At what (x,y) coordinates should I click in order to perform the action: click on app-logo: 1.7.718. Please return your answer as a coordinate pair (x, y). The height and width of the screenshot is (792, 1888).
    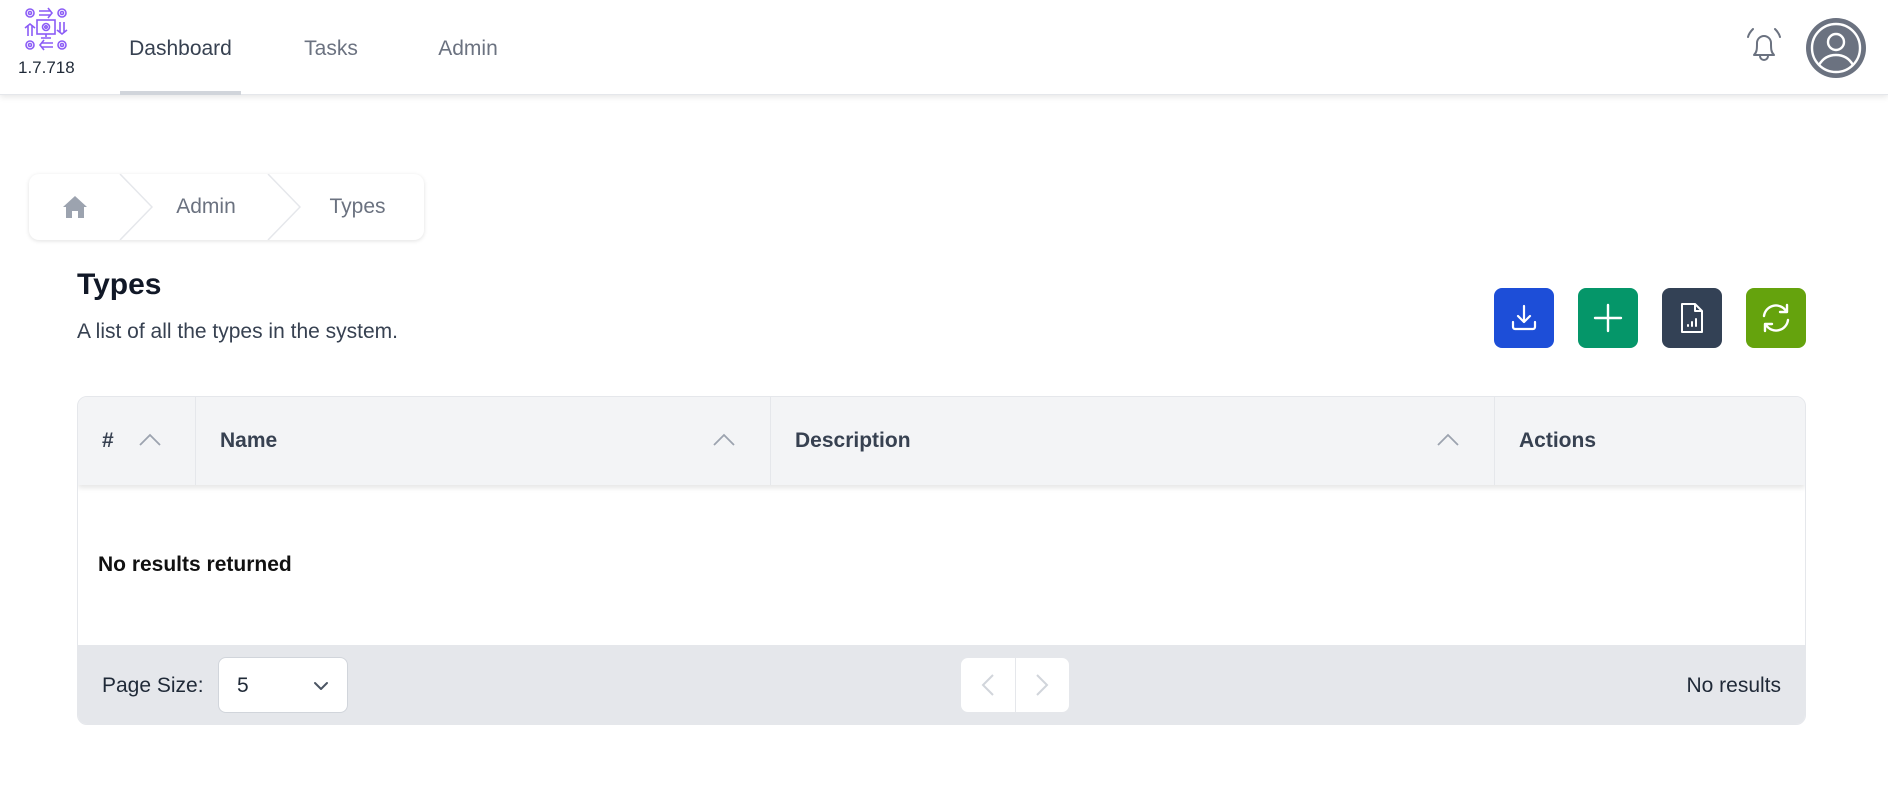
    Looking at the image, I should click on (46, 46).